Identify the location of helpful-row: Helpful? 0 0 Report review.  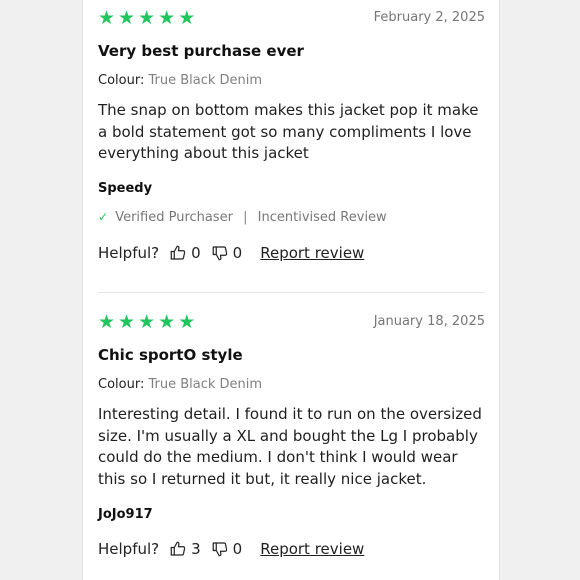
(231, 253).